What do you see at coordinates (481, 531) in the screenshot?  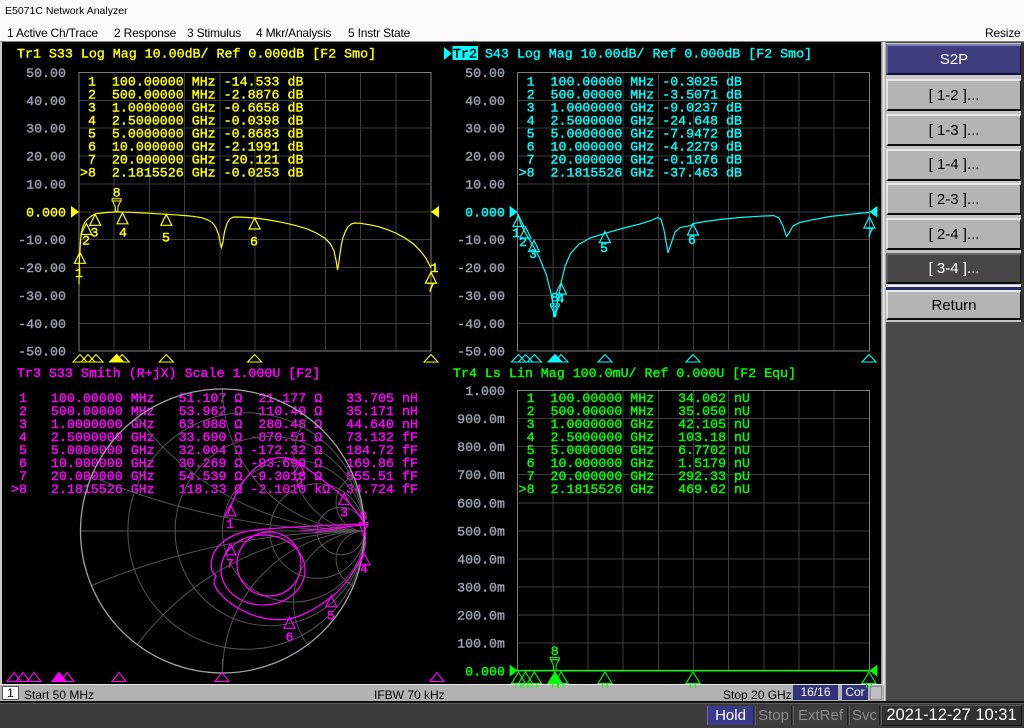 I see `svg-text: 500.0m` at bounding box center [481, 531].